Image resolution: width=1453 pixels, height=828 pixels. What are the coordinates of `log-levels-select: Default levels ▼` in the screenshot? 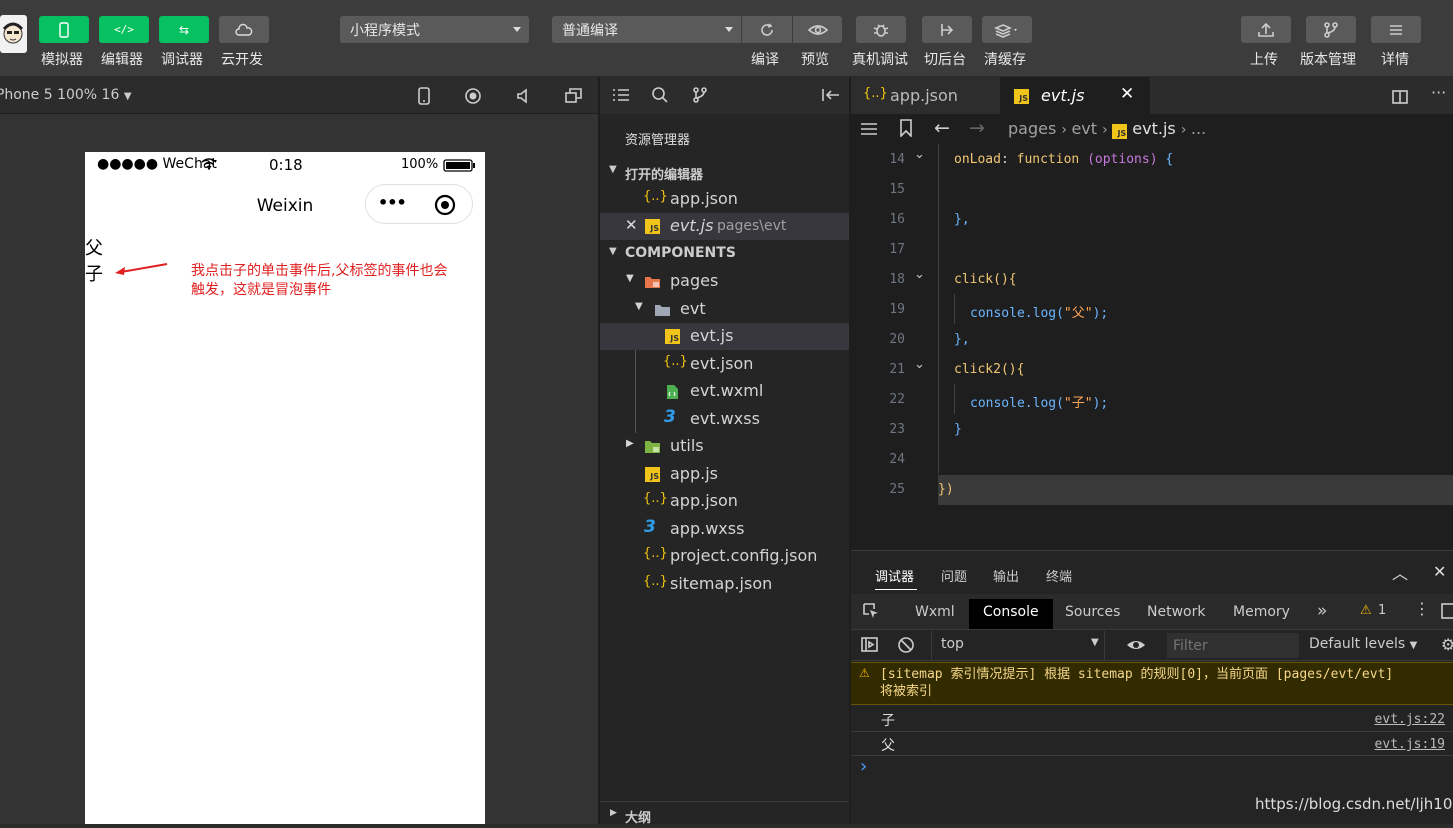 It's located at (1363, 644).